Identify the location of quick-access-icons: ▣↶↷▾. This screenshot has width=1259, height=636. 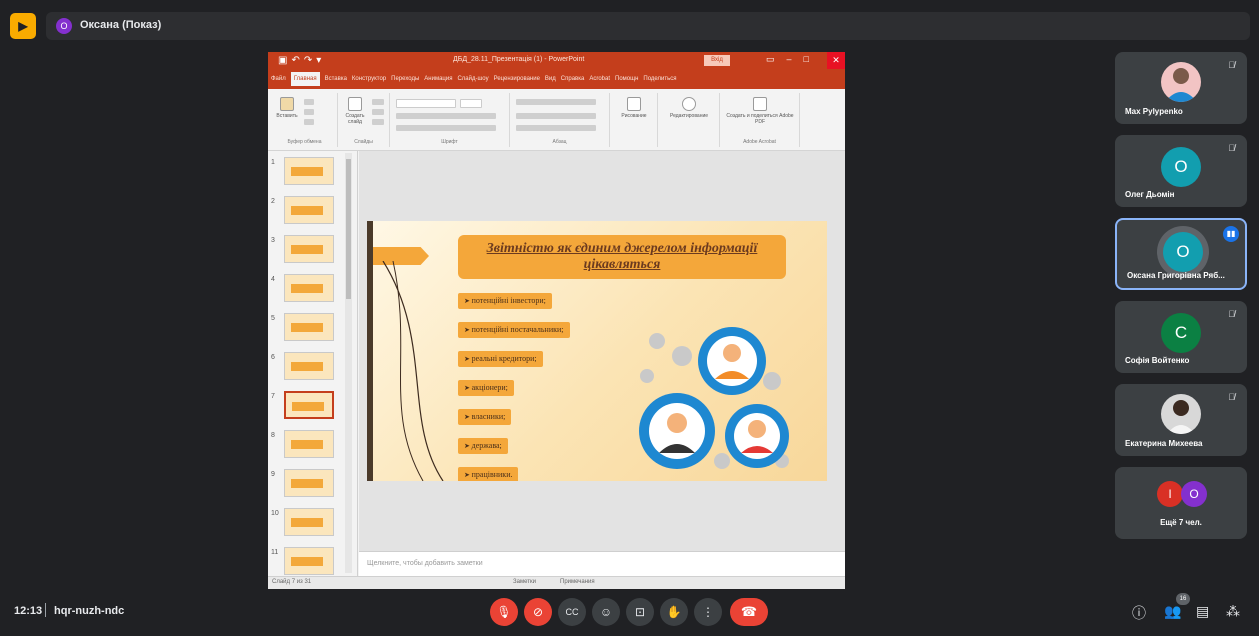
(301, 60).